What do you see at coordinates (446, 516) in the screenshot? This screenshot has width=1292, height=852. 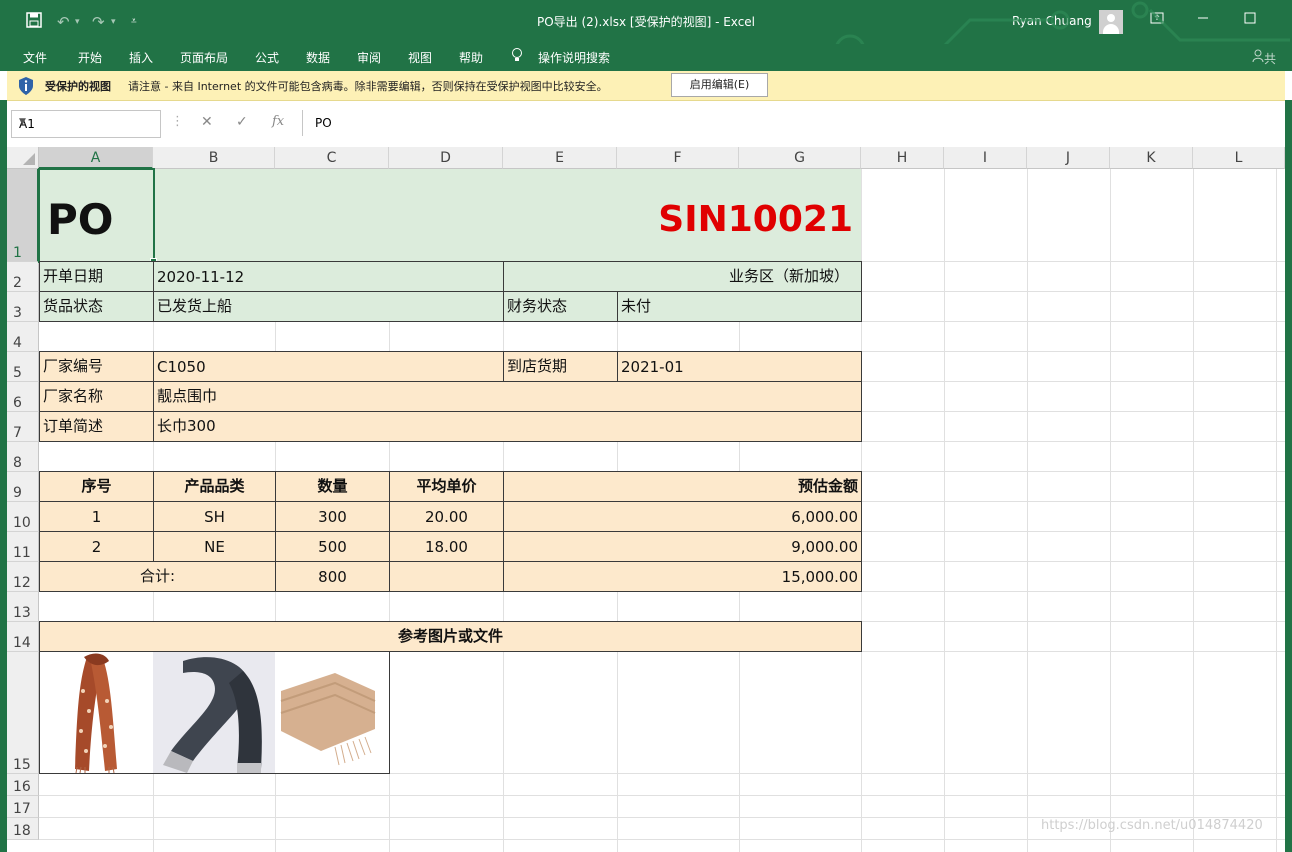 I see `table-row-1-price: 20.00` at bounding box center [446, 516].